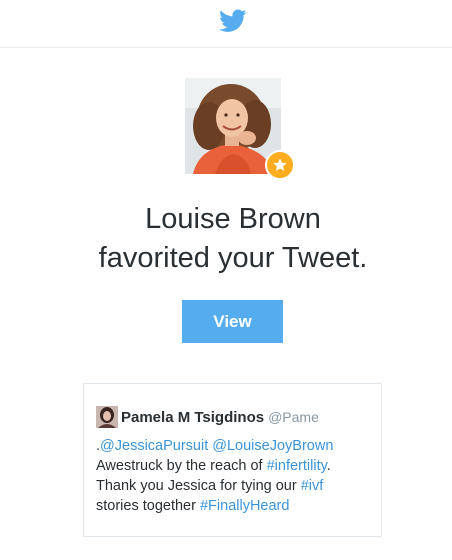 The height and width of the screenshot is (560, 452). What do you see at coordinates (293, 417) in the screenshot?
I see `tweet-author-handle: @Pame` at bounding box center [293, 417].